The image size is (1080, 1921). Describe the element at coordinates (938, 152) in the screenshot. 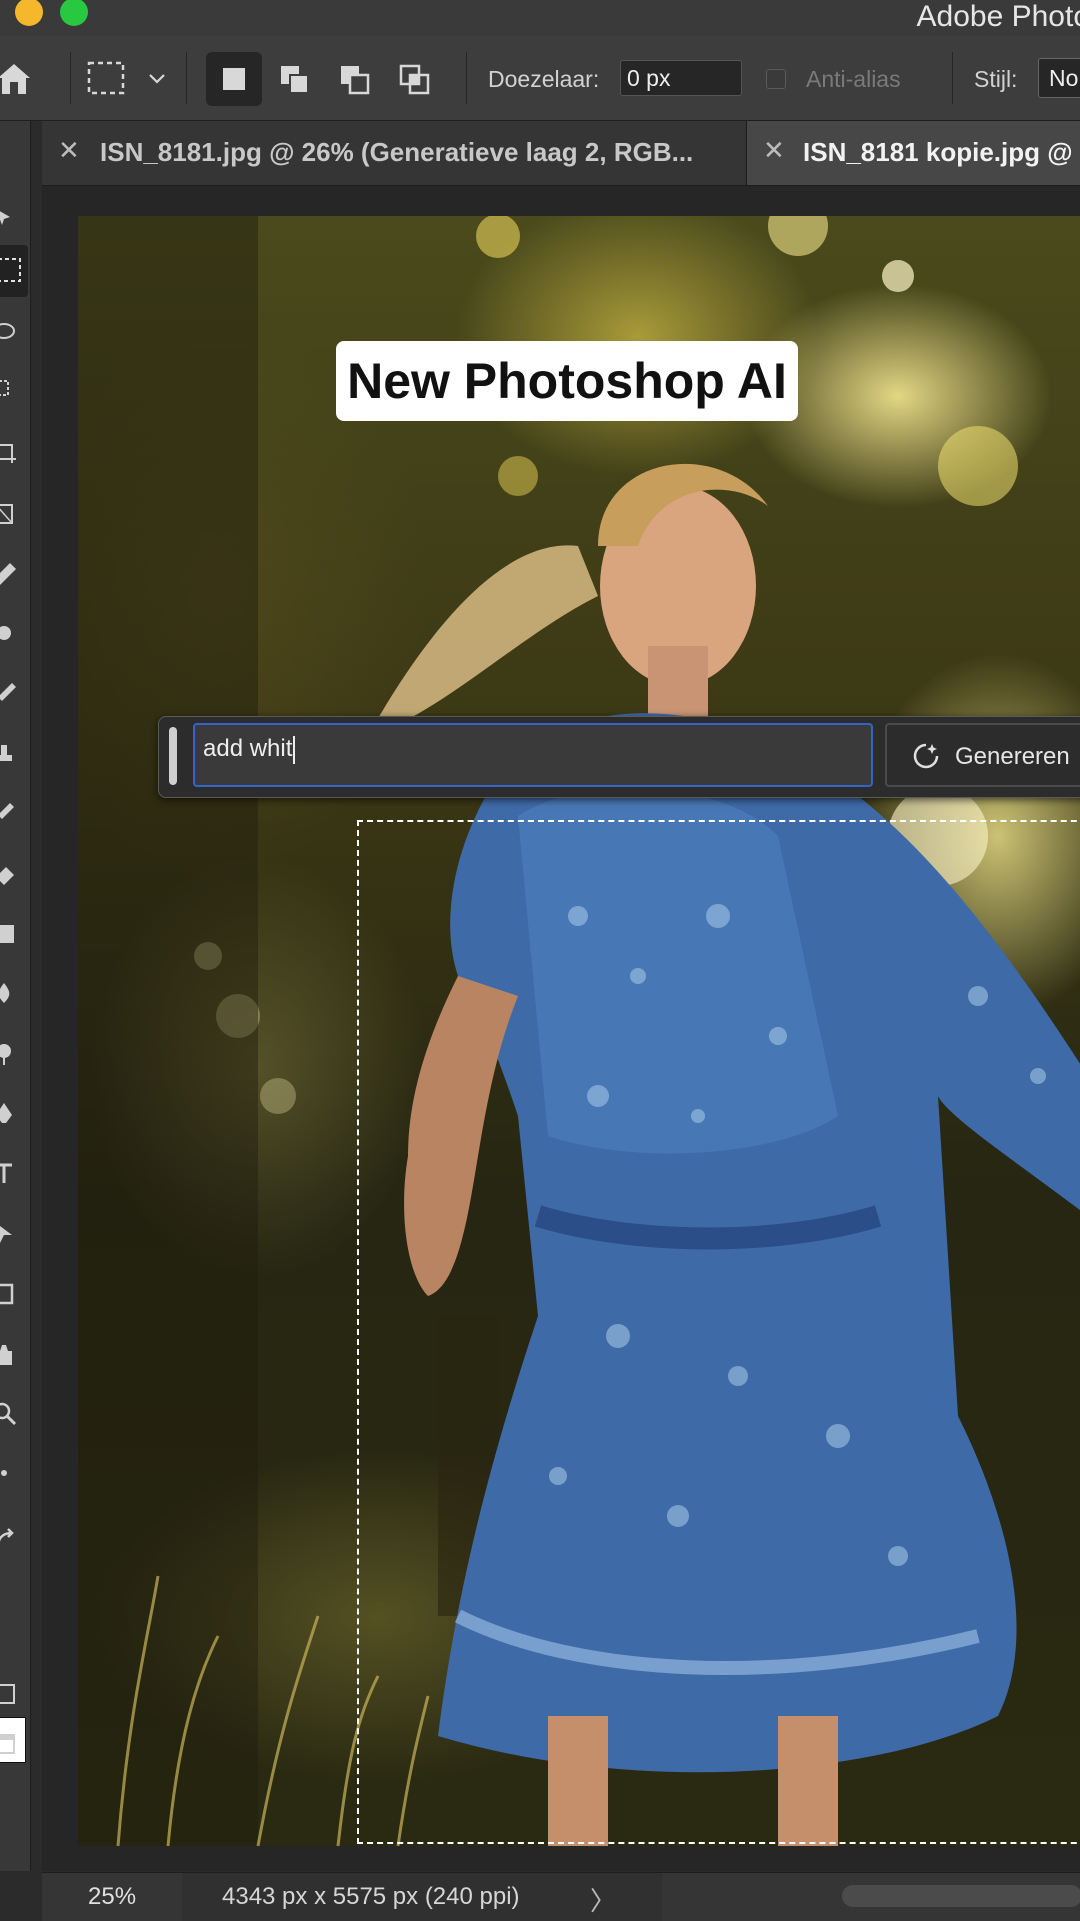

I see `tab-label: ISN_8181 kopie.jpg @` at that location.